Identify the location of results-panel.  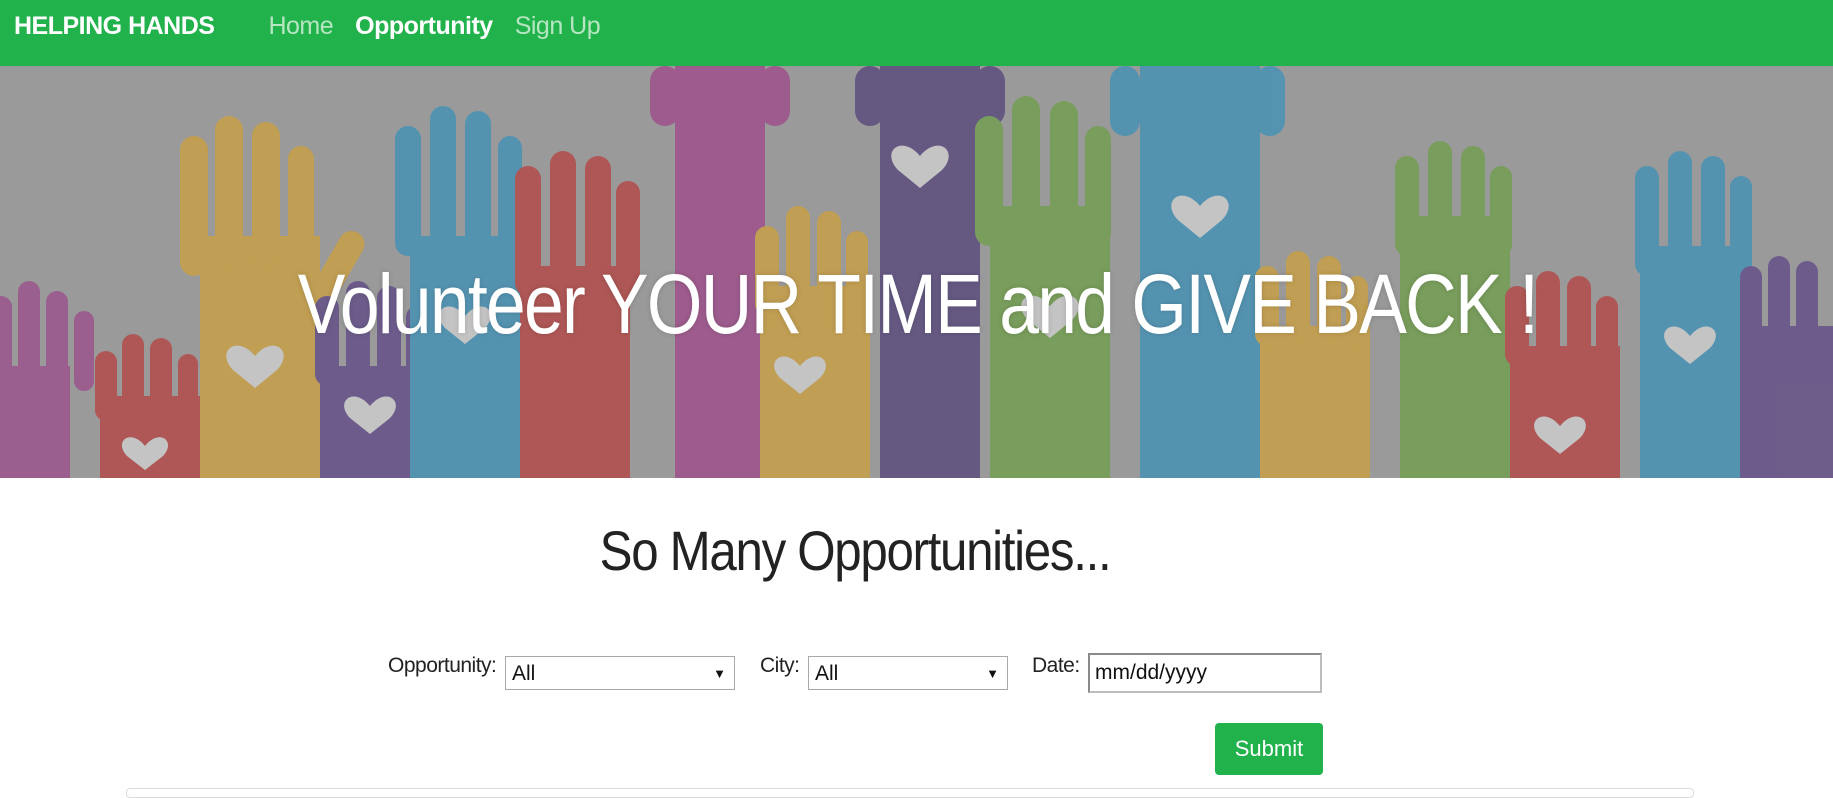
(910, 793).